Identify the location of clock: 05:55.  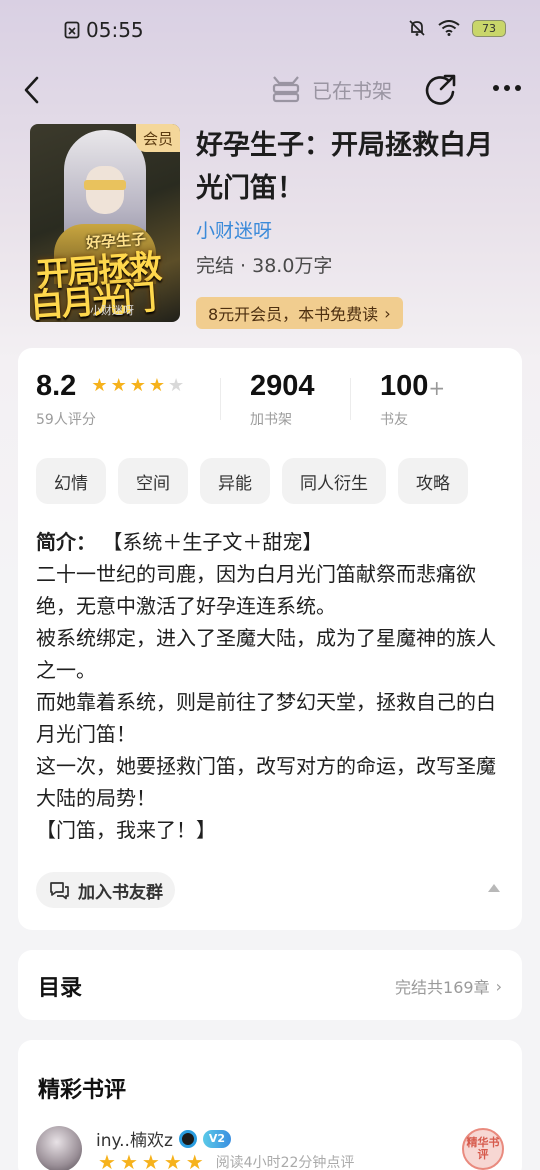
(115, 30).